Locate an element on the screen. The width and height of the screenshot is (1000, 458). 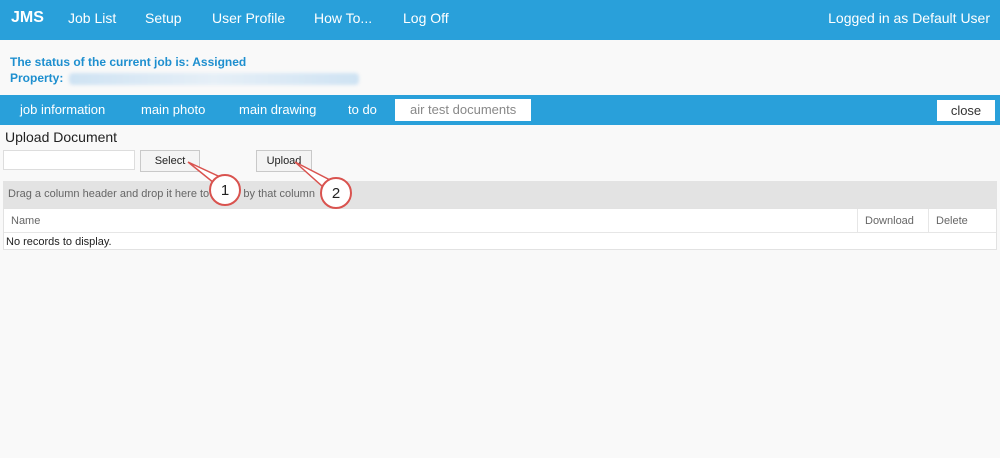
tab-main-drawing: main drawing is located at coordinates (277, 110).